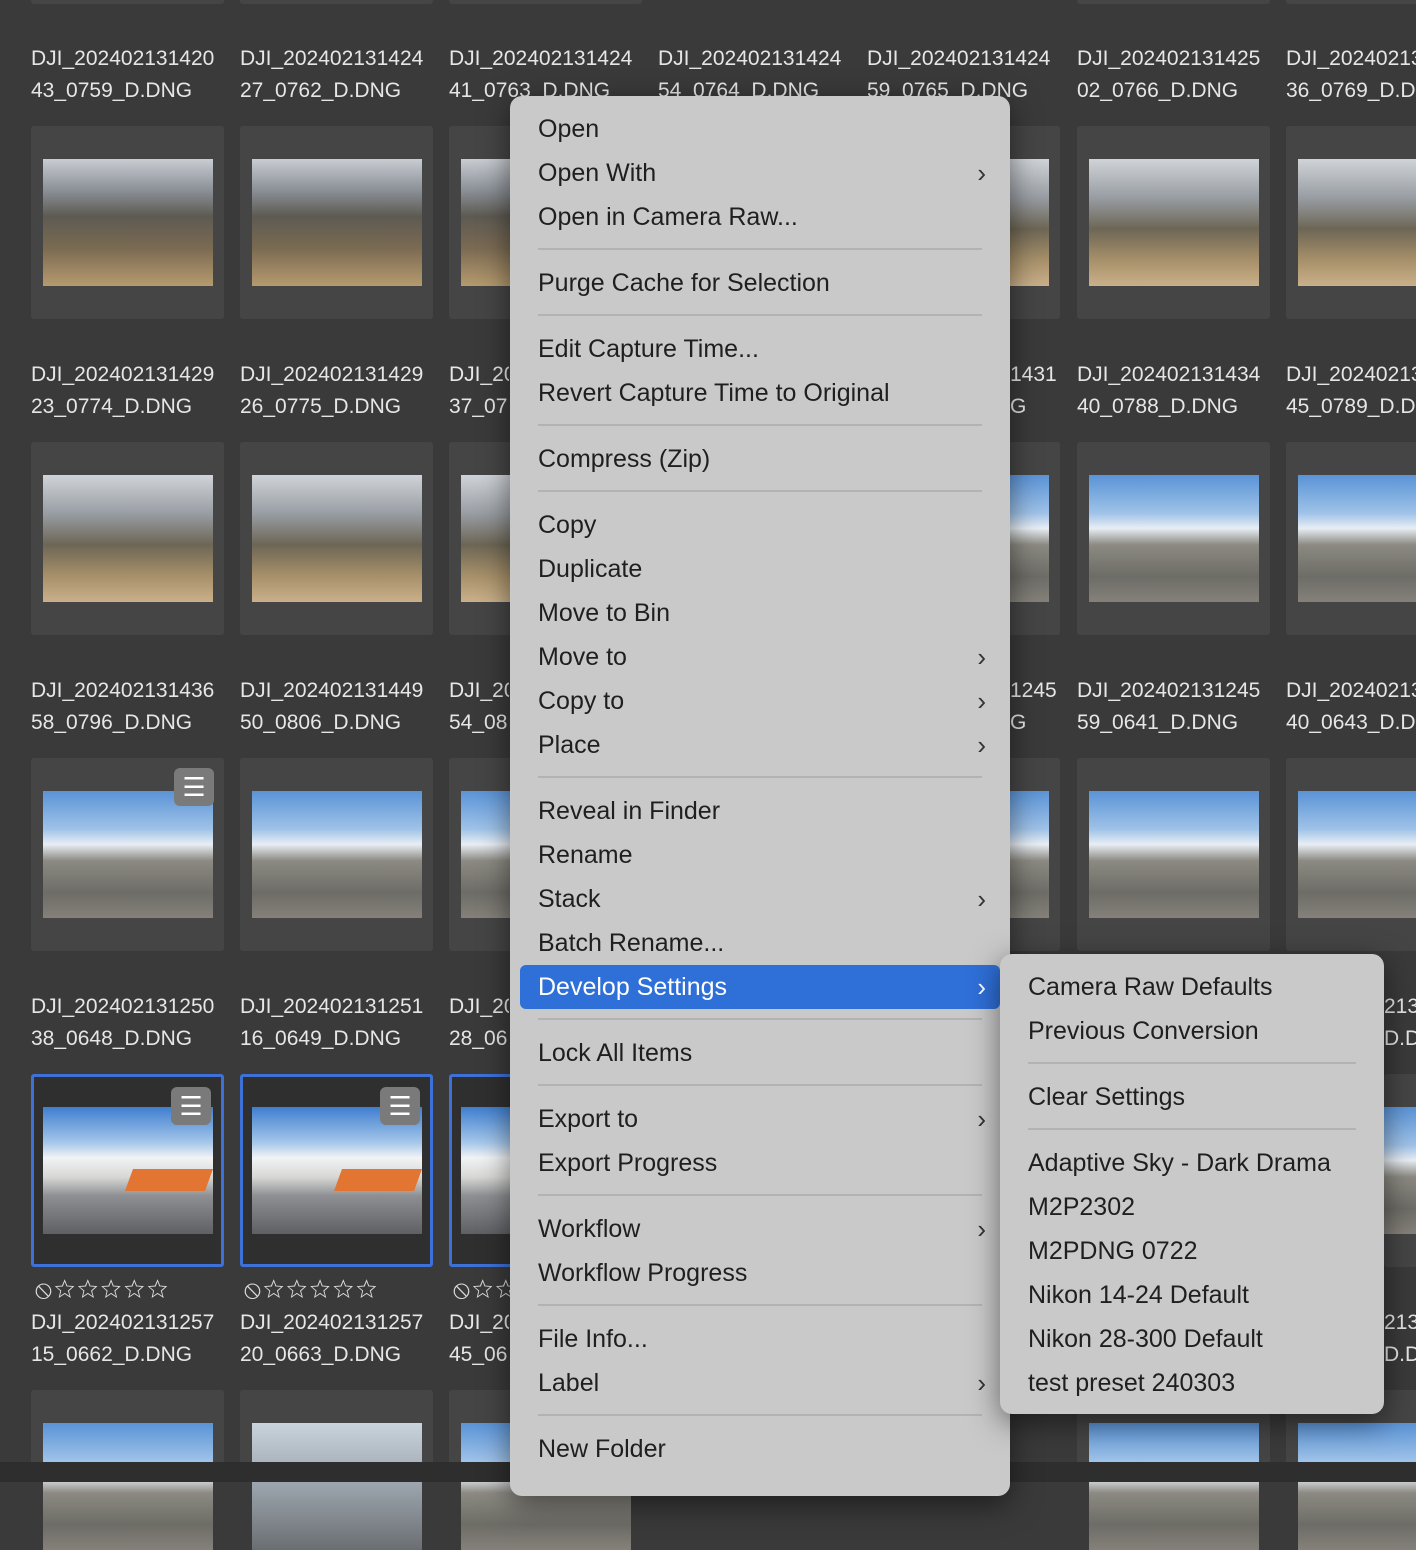 The image size is (1416, 1550). Describe the element at coordinates (1145, 1339) in the screenshot. I see `submenu-item-preset: Nikon 28-300 Default` at that location.